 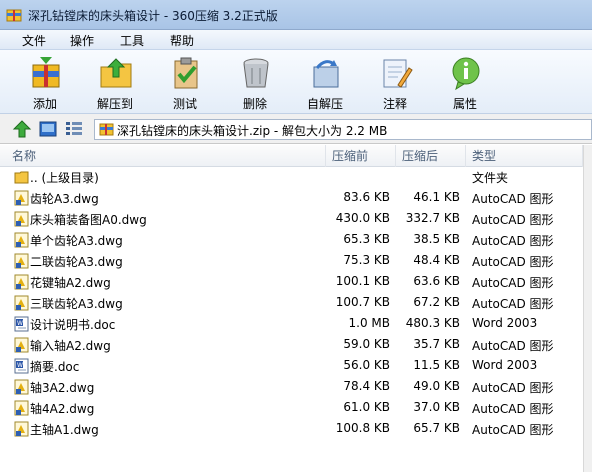 What do you see at coordinates (70, 346) in the screenshot?
I see `file-name: 输入轴A2.dwg` at bounding box center [70, 346].